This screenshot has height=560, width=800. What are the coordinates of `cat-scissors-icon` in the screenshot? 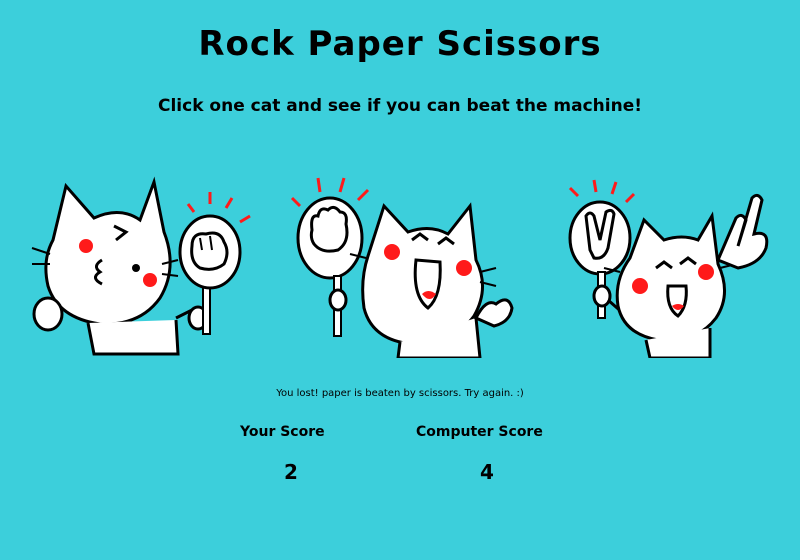 It's located at (668, 268).